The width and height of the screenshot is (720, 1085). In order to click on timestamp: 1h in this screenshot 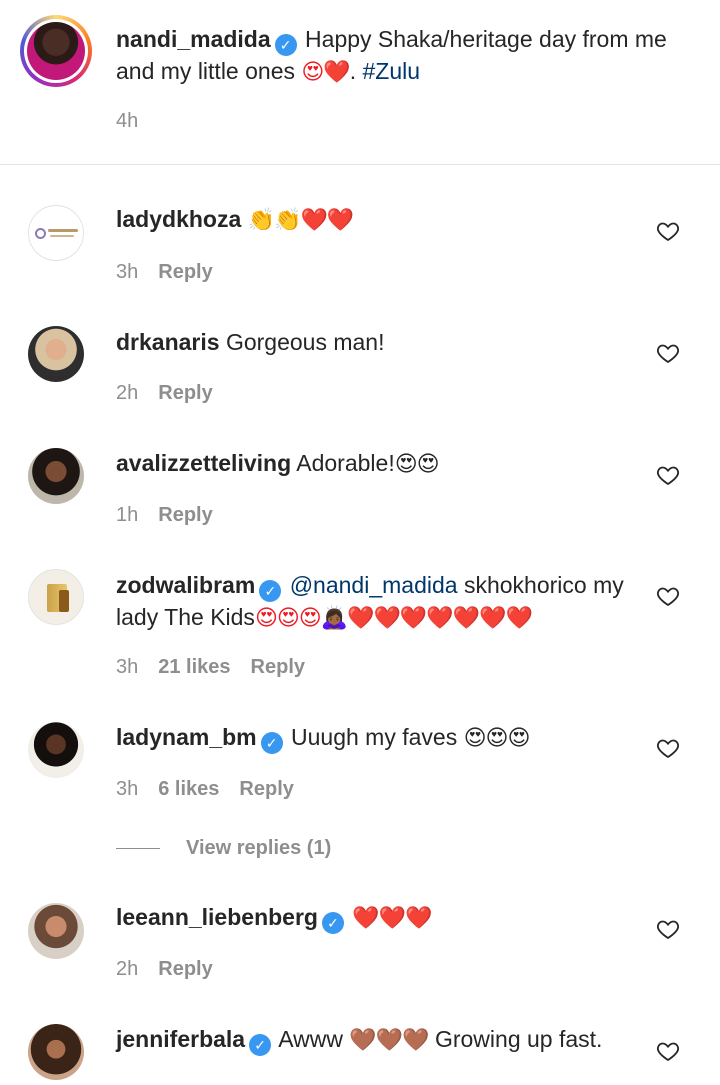, I will do `click(127, 515)`.